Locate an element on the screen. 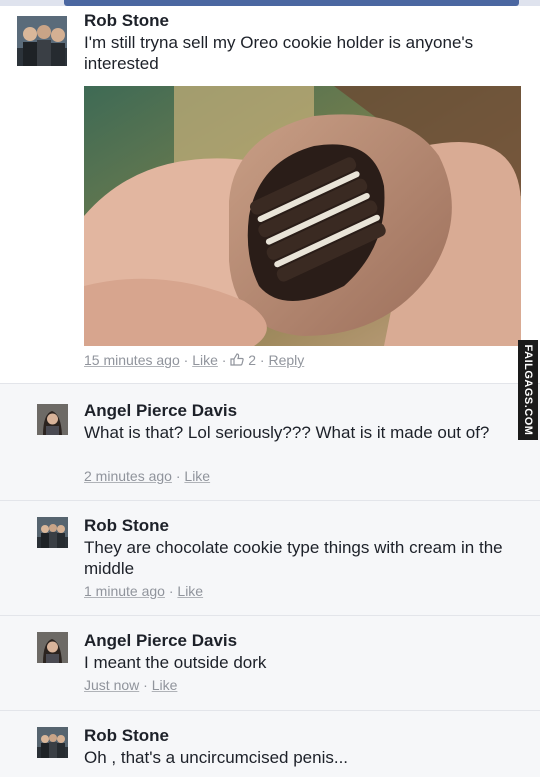 The image size is (540, 777). comment-timestamp: Just now is located at coordinates (111, 685).